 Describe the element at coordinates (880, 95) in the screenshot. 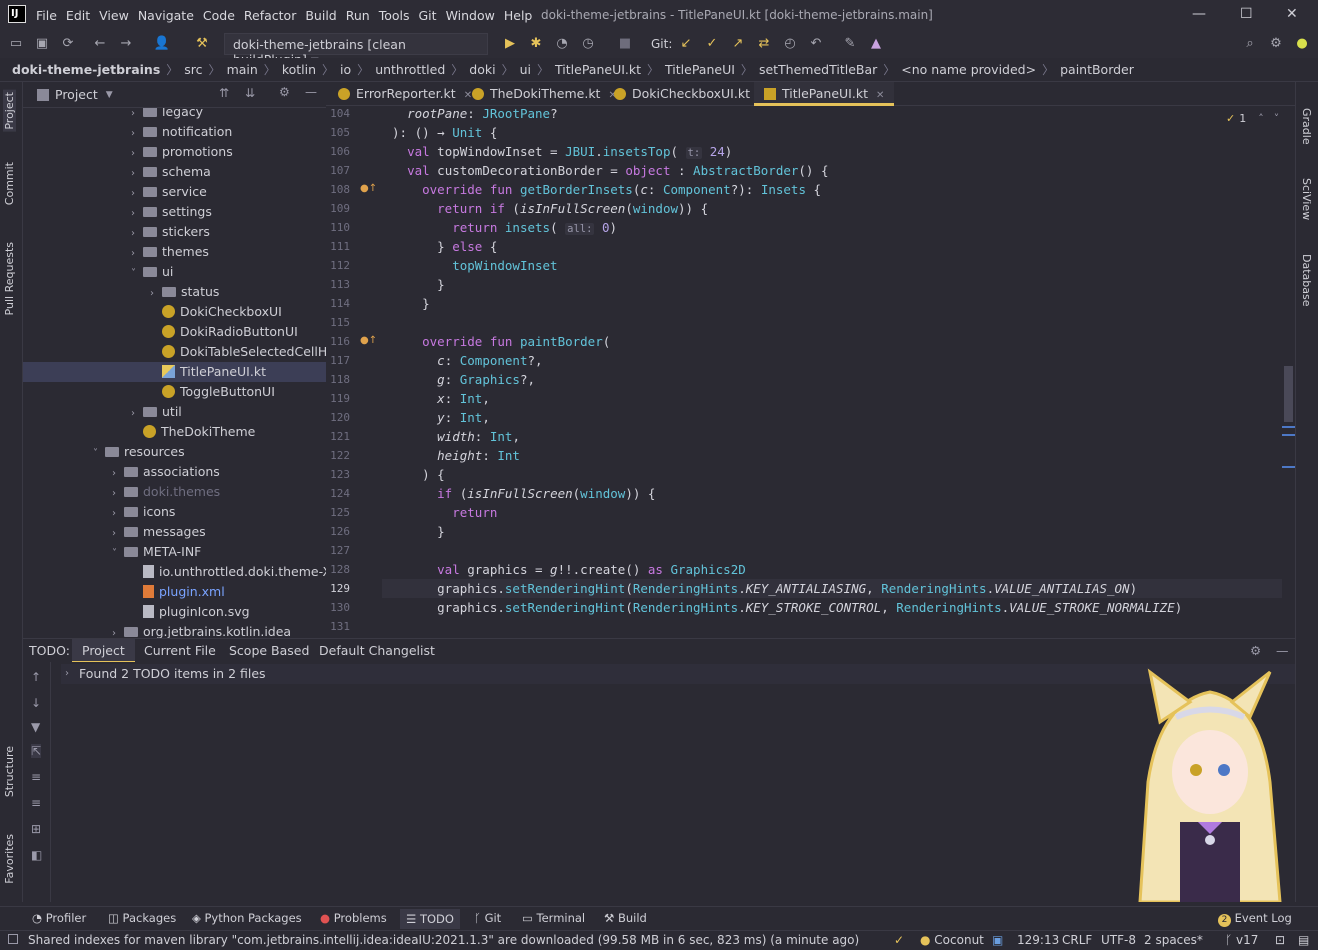

I see `close-tab-icon: ✕` at that location.